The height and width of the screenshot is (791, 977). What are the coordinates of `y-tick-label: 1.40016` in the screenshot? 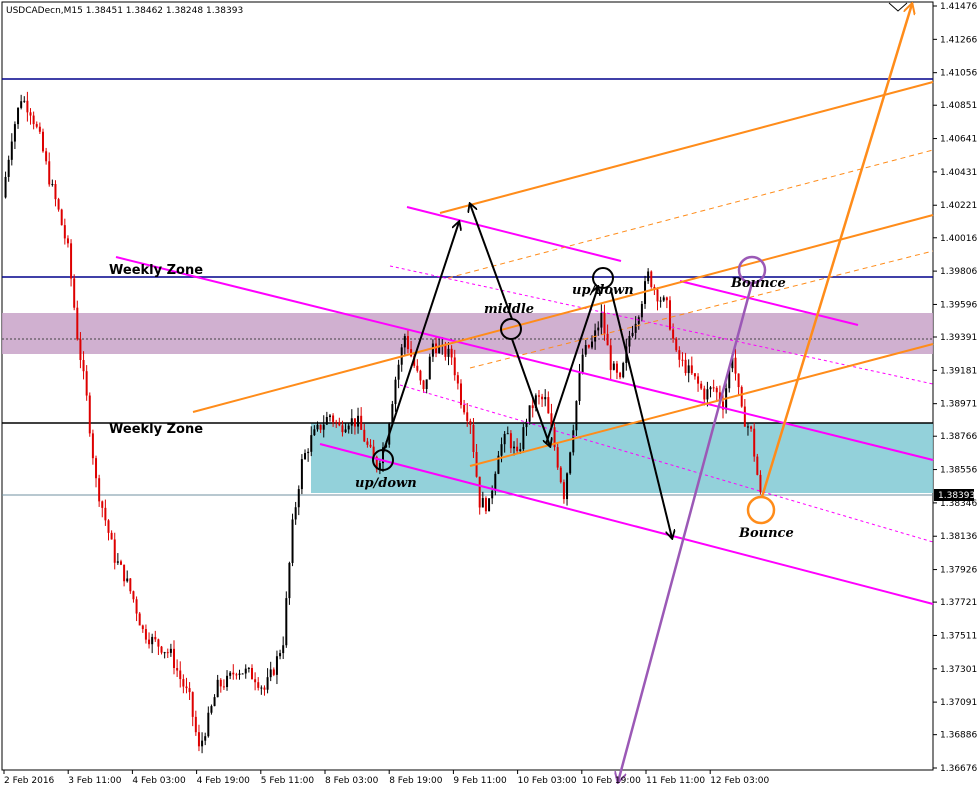 It's located at (958, 239).